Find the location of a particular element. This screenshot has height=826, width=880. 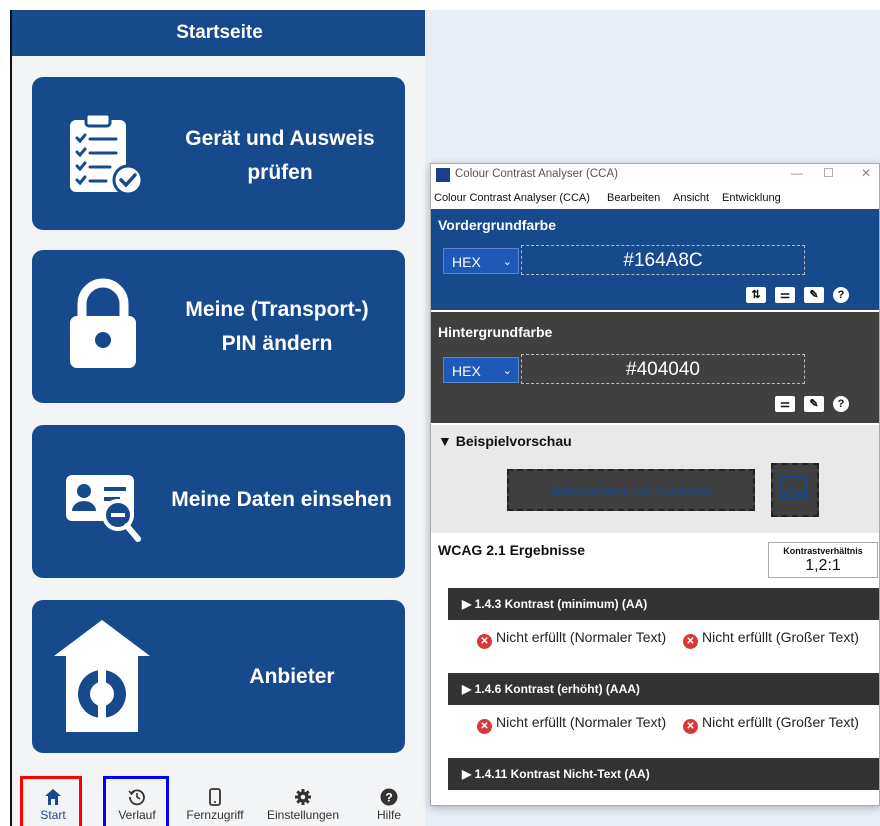

background-format-select: HEX ⌄ is located at coordinates (481, 370).